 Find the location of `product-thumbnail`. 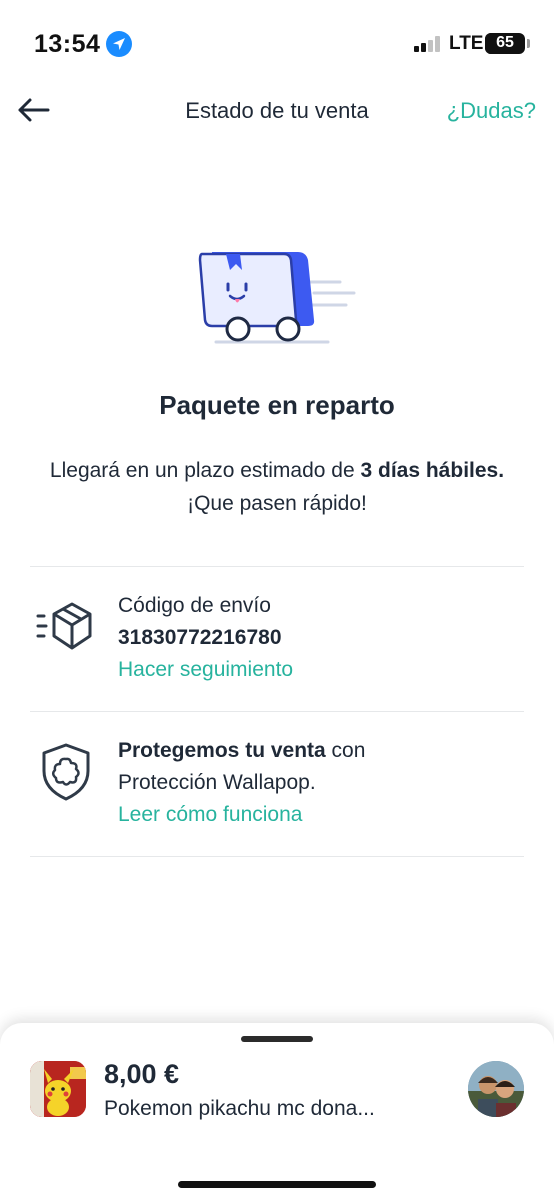

product-thumbnail is located at coordinates (58, 1089).